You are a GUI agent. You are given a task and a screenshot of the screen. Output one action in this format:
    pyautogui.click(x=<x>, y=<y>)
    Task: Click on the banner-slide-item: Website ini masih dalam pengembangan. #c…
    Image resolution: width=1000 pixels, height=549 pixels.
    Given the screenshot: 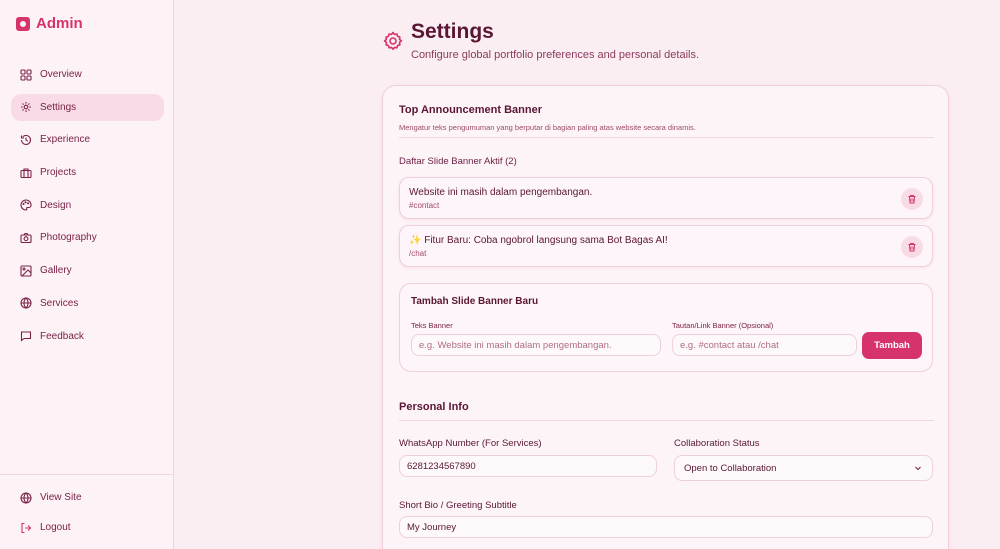 What is the action you would take?
    pyautogui.click(x=666, y=198)
    